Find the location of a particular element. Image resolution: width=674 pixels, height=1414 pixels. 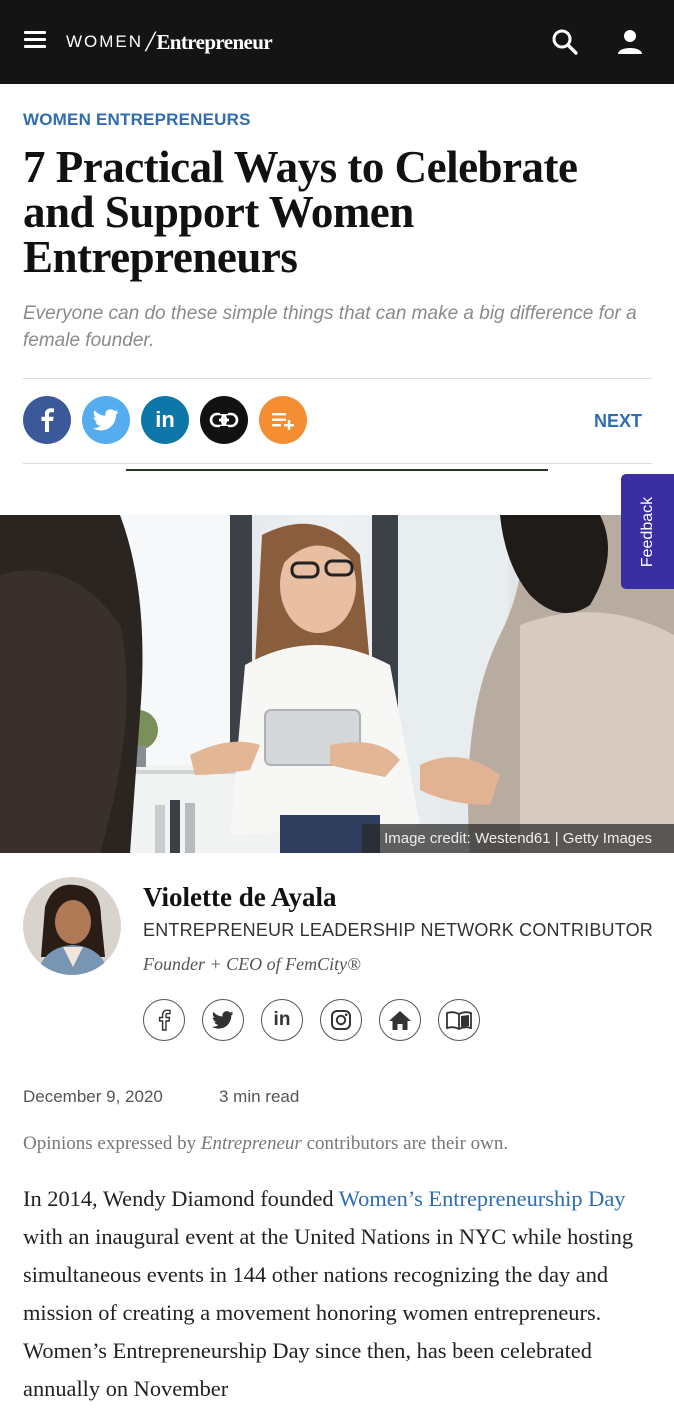

home-icon is located at coordinates (400, 1020).